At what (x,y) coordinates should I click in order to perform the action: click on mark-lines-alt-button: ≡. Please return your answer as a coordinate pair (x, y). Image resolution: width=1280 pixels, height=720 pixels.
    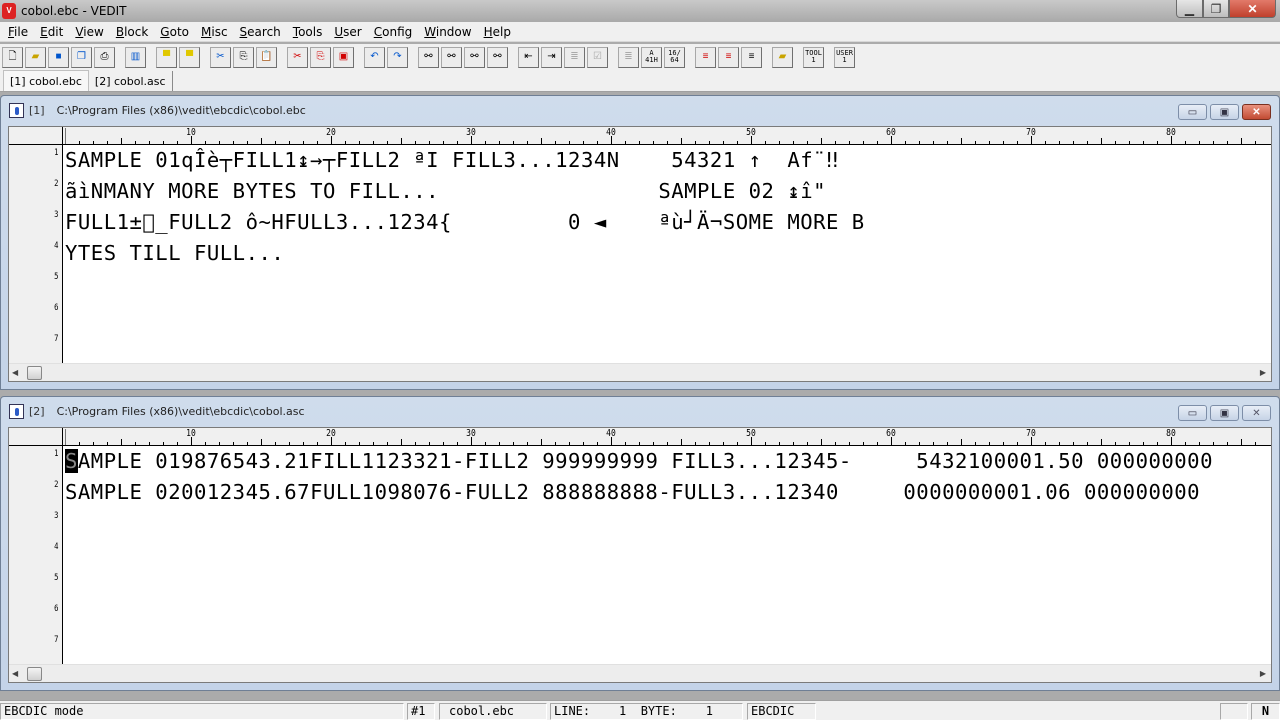
    Looking at the image, I should click on (728, 57).